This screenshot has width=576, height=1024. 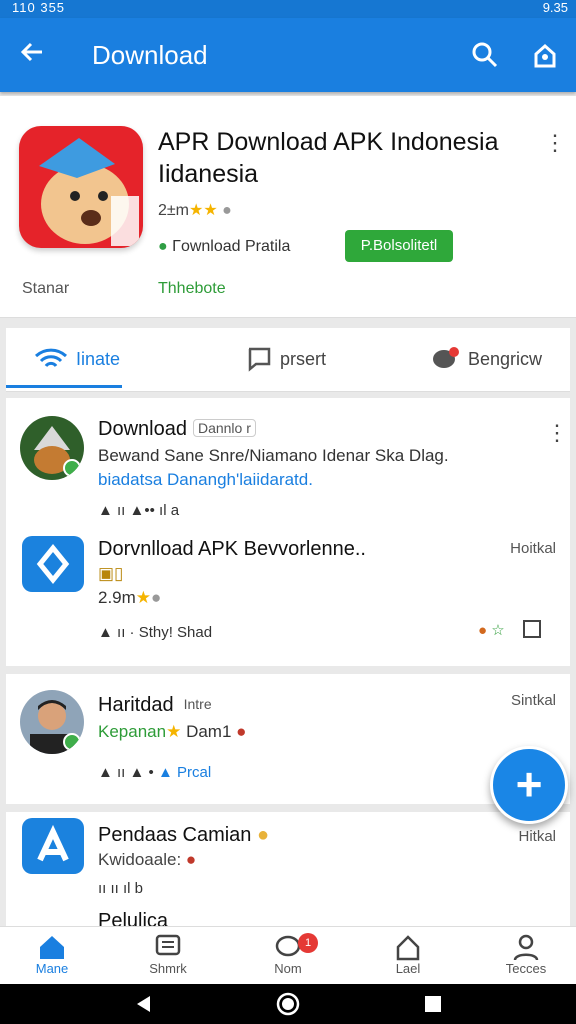 What do you see at coordinates (446, 357) in the screenshot?
I see `message-bubble-icon` at bounding box center [446, 357].